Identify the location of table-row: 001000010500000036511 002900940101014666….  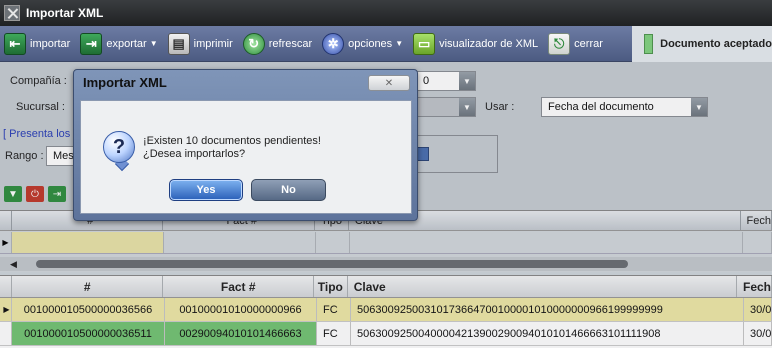
(386, 334).